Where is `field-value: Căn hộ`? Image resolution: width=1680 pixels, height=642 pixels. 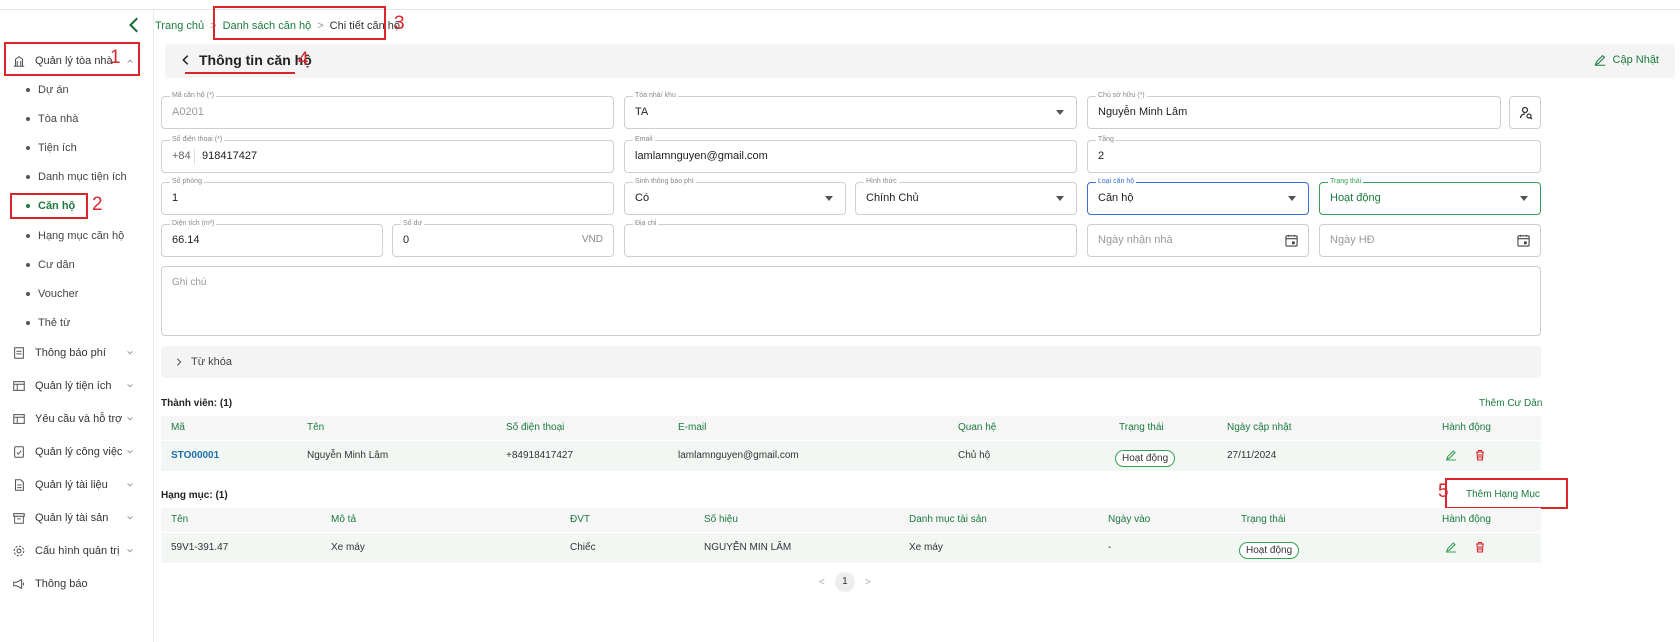
field-value: Căn hộ is located at coordinates (1116, 198).